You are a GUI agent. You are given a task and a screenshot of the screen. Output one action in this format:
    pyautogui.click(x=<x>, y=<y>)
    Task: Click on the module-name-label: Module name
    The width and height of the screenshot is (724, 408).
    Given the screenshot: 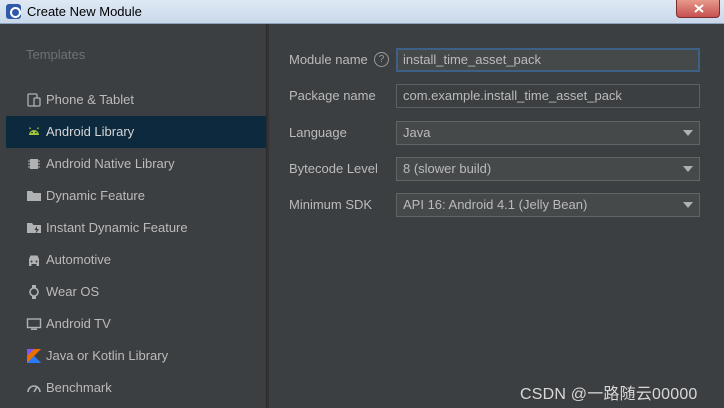 What is the action you would take?
    pyautogui.click(x=328, y=59)
    